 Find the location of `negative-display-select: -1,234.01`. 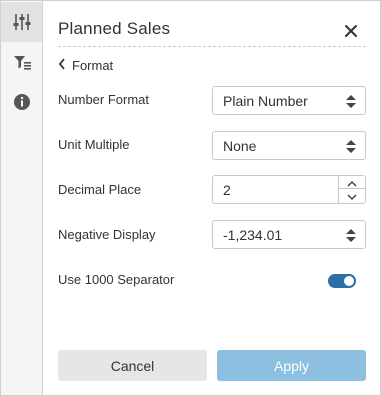

negative-display-select: -1,234.01 is located at coordinates (289, 234).